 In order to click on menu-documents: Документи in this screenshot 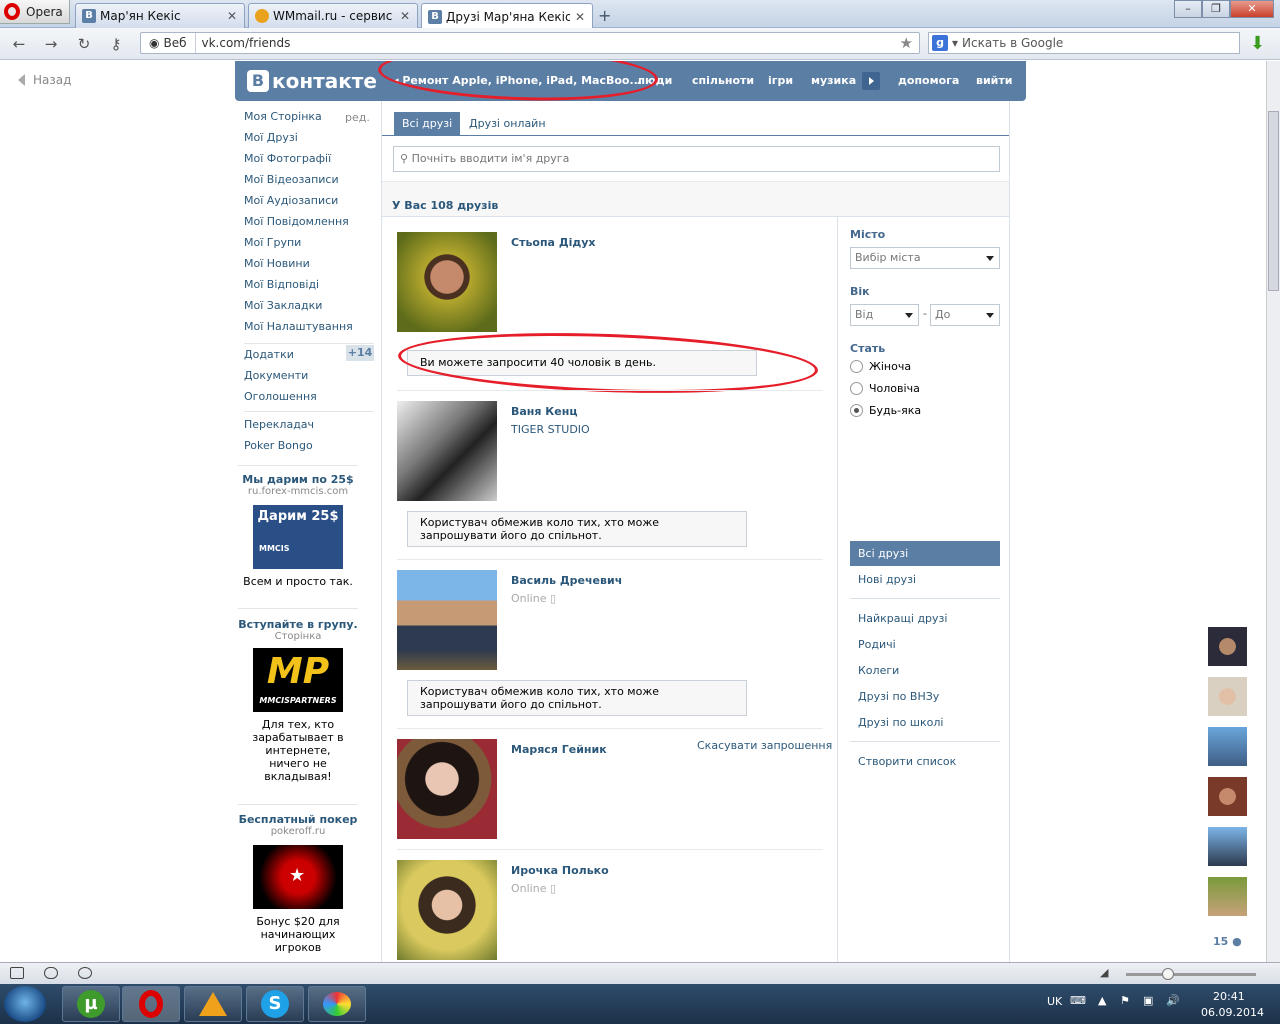, I will do `click(309, 375)`.